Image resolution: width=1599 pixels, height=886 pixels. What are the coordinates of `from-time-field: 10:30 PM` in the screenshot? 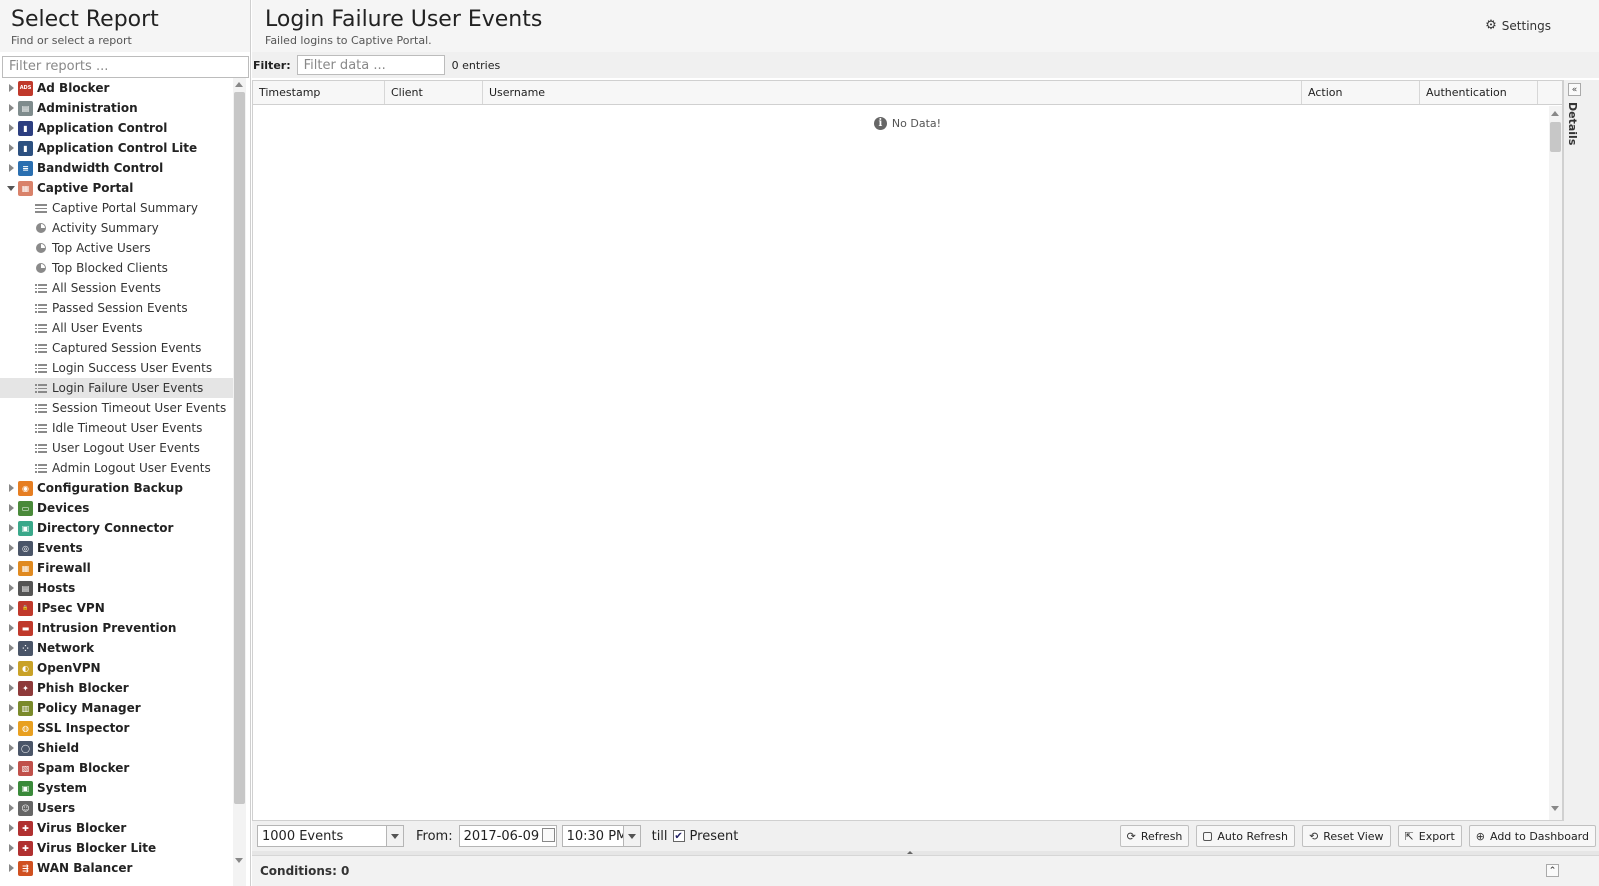 It's located at (601, 836).